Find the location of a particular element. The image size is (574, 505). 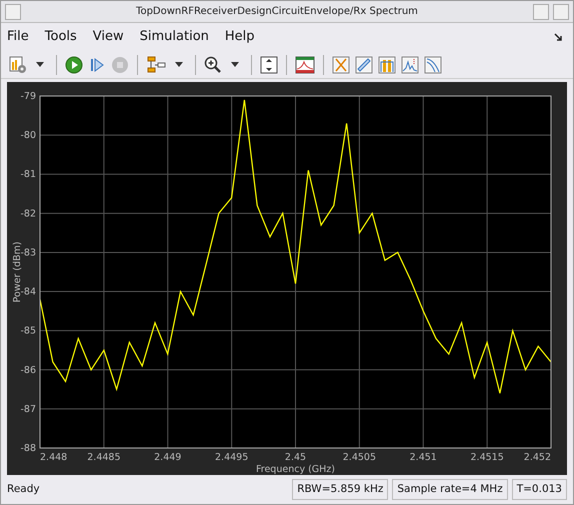

y-tick-label: -87 is located at coordinates (28, 409).